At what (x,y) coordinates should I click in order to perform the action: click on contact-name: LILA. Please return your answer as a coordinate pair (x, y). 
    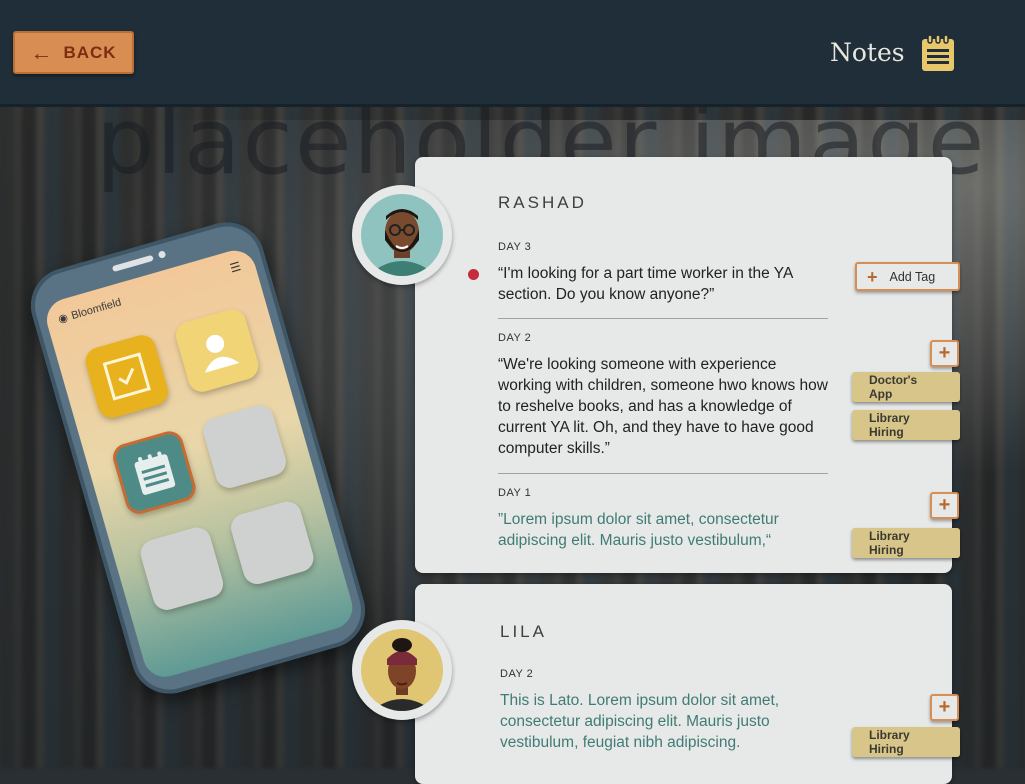
    Looking at the image, I should click on (523, 631).